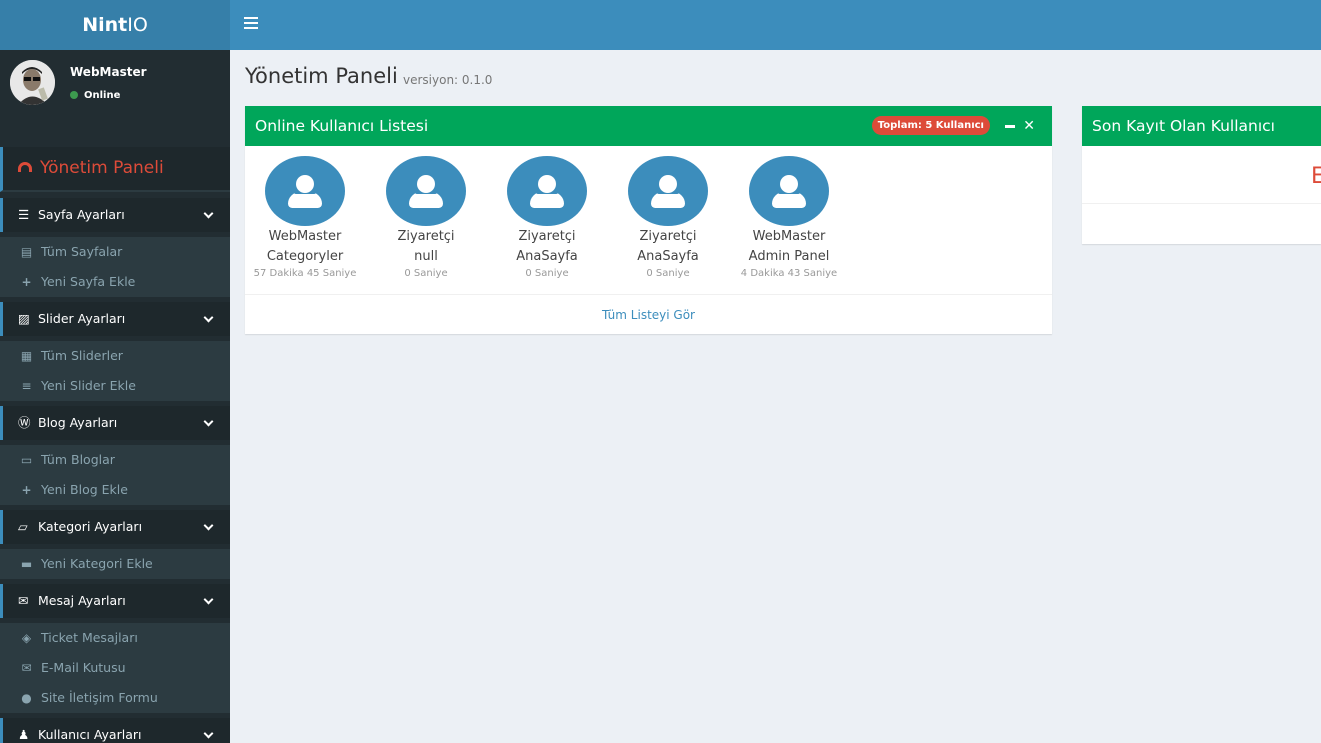  Describe the element at coordinates (251, 25) in the screenshot. I see `hamburger-menu-icon` at that location.